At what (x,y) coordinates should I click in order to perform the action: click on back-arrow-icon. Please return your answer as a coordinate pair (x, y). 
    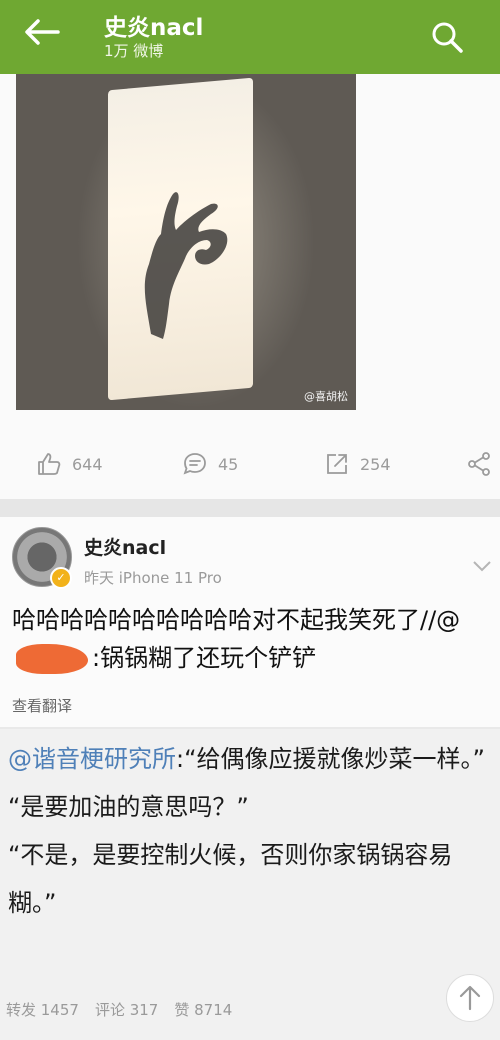
    Looking at the image, I should click on (42, 32).